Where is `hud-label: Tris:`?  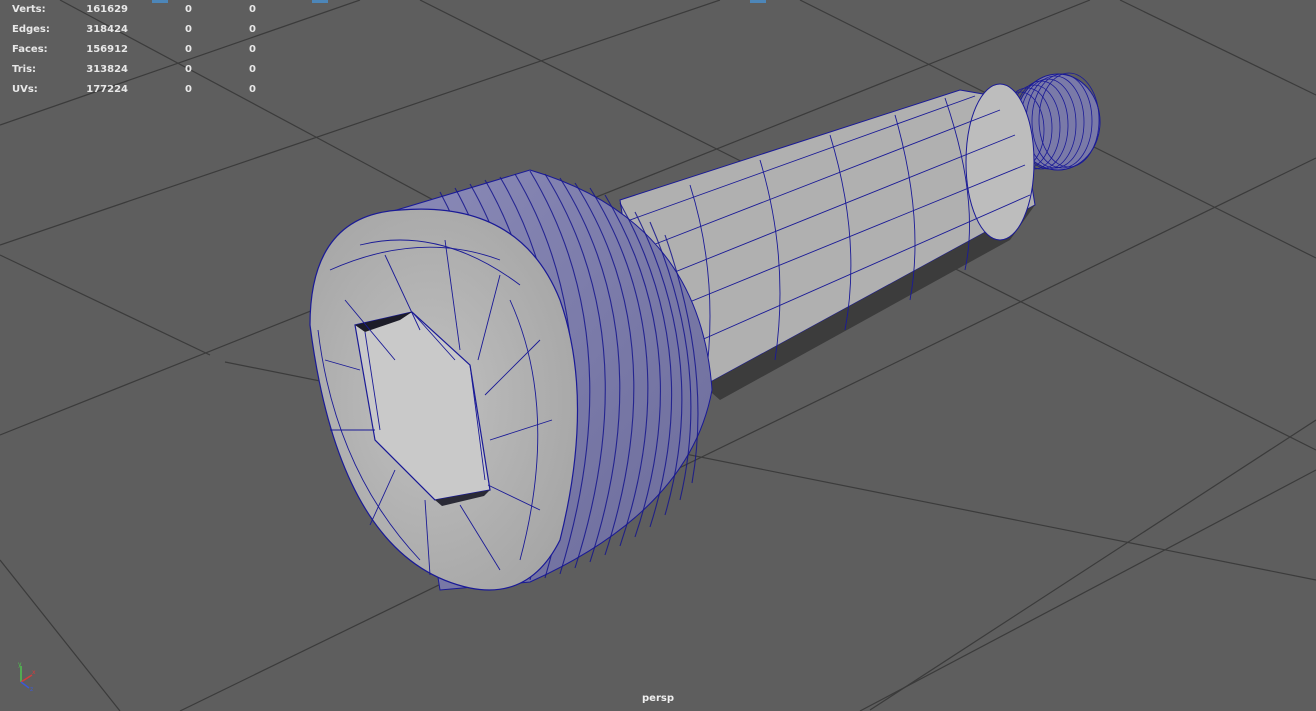 hud-label: Tris: is located at coordinates (24, 69).